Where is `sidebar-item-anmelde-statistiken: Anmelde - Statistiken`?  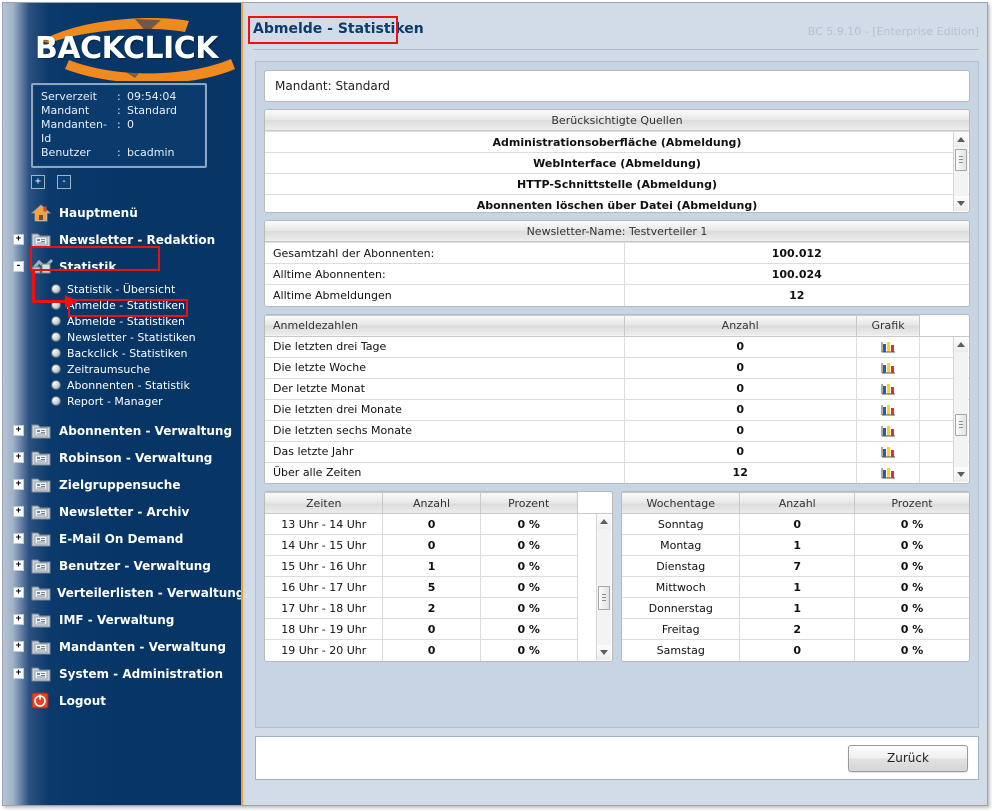 sidebar-item-anmelde-statistiken: Anmelde - Statistiken is located at coordinates (137, 305).